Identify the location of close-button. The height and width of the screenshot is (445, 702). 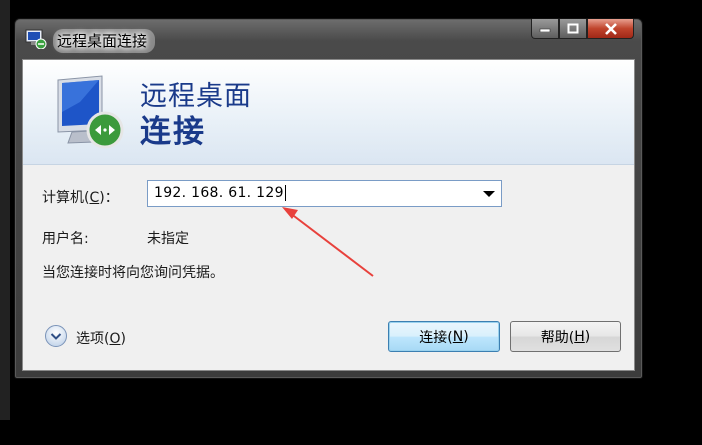
(610, 29).